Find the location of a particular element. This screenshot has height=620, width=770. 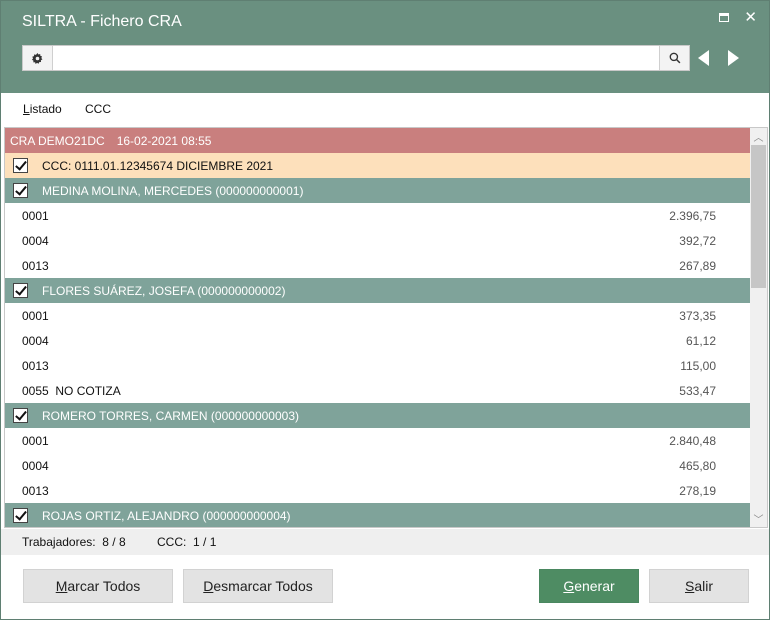

item-amount: 115,00 is located at coordinates (698, 365).